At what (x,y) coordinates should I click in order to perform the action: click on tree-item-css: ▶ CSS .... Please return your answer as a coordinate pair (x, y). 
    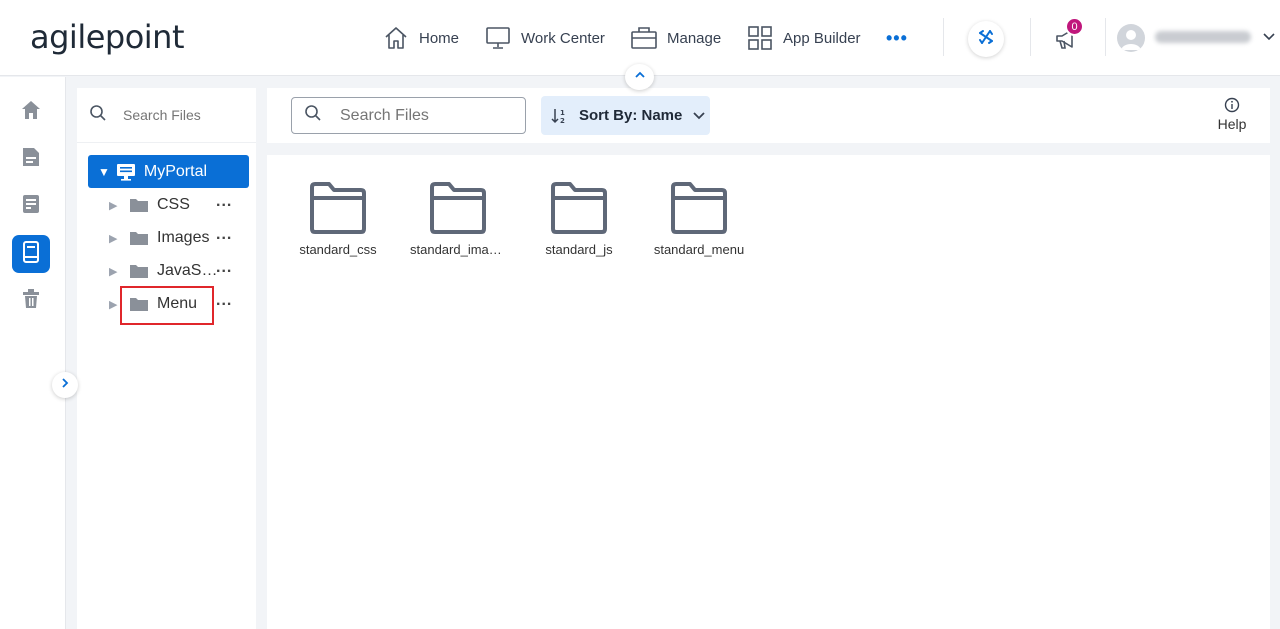
    Looking at the image, I should click on (179, 205).